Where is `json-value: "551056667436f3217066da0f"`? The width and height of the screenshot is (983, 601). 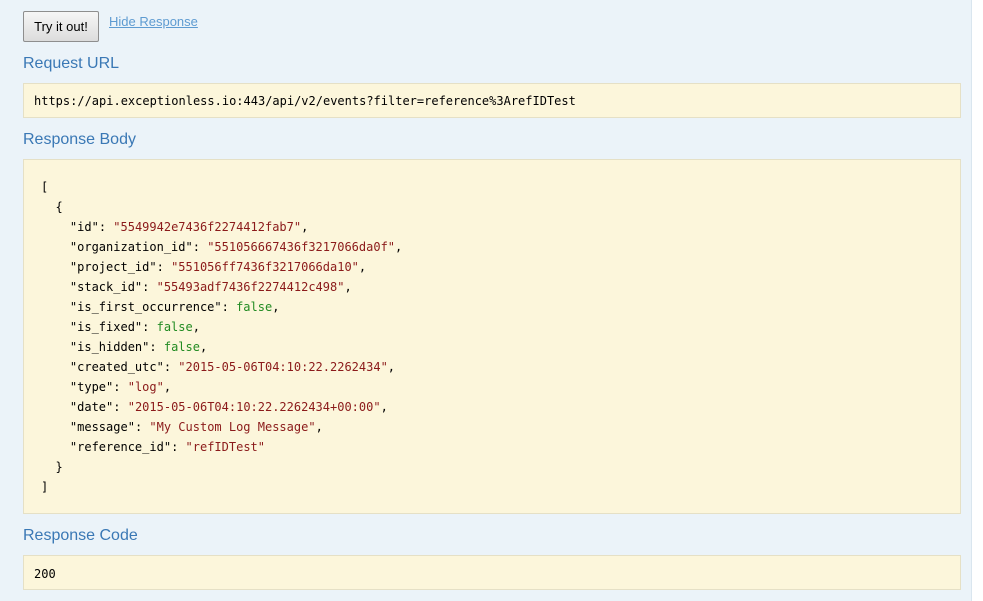 json-value: "551056667436f3217066da0f" is located at coordinates (301, 247).